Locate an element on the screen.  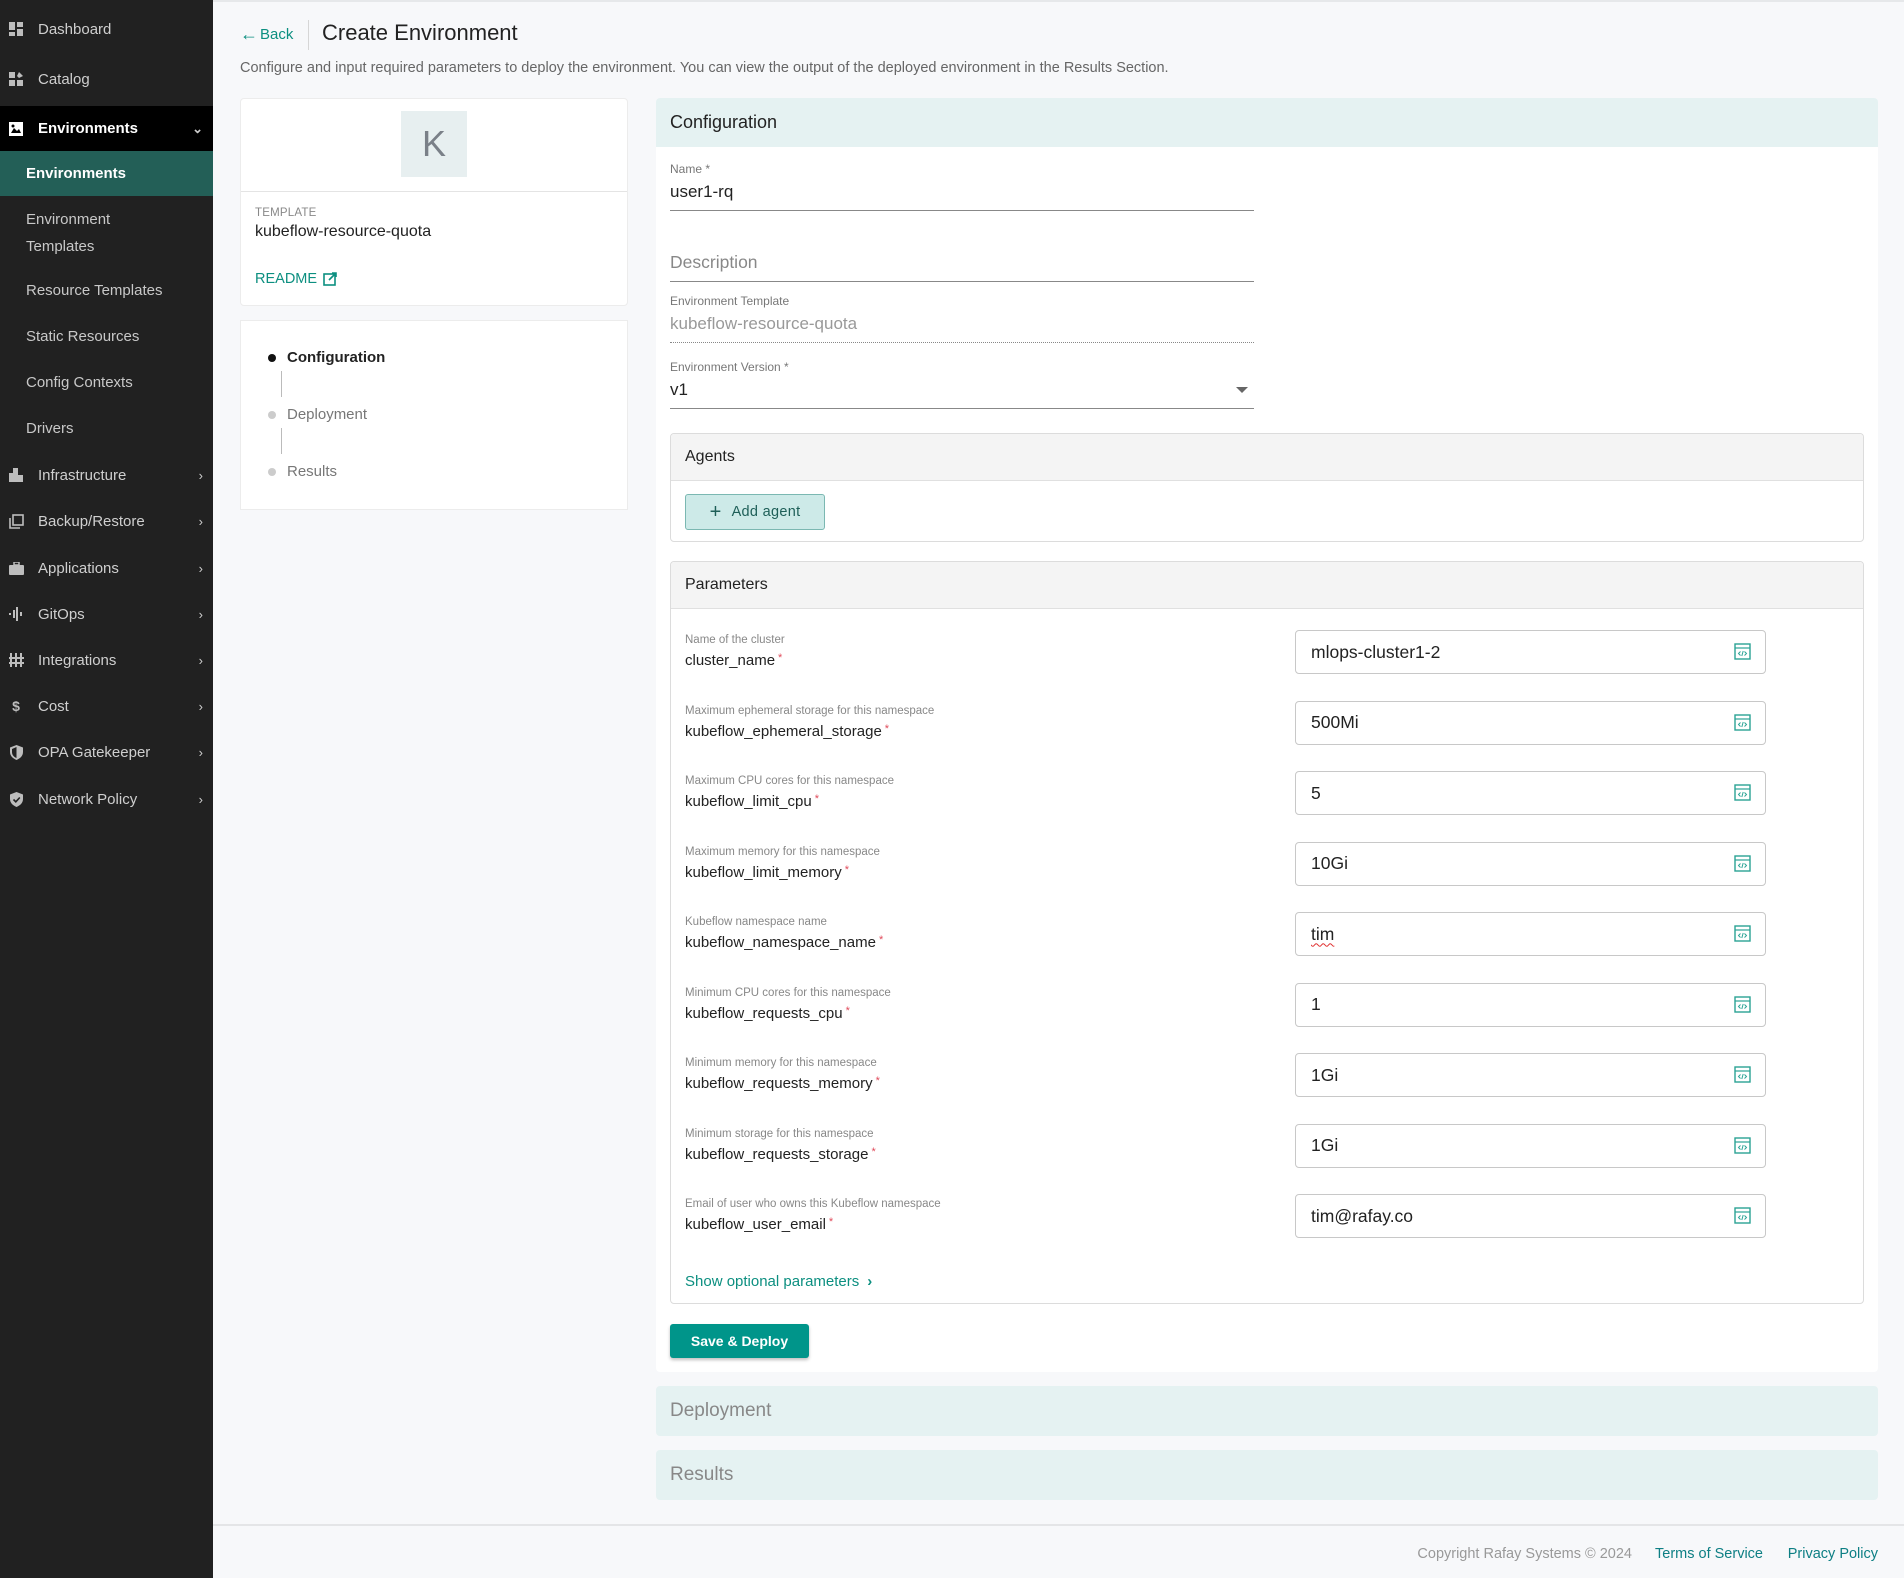
parameter-input: 500Mi is located at coordinates (1530, 722).